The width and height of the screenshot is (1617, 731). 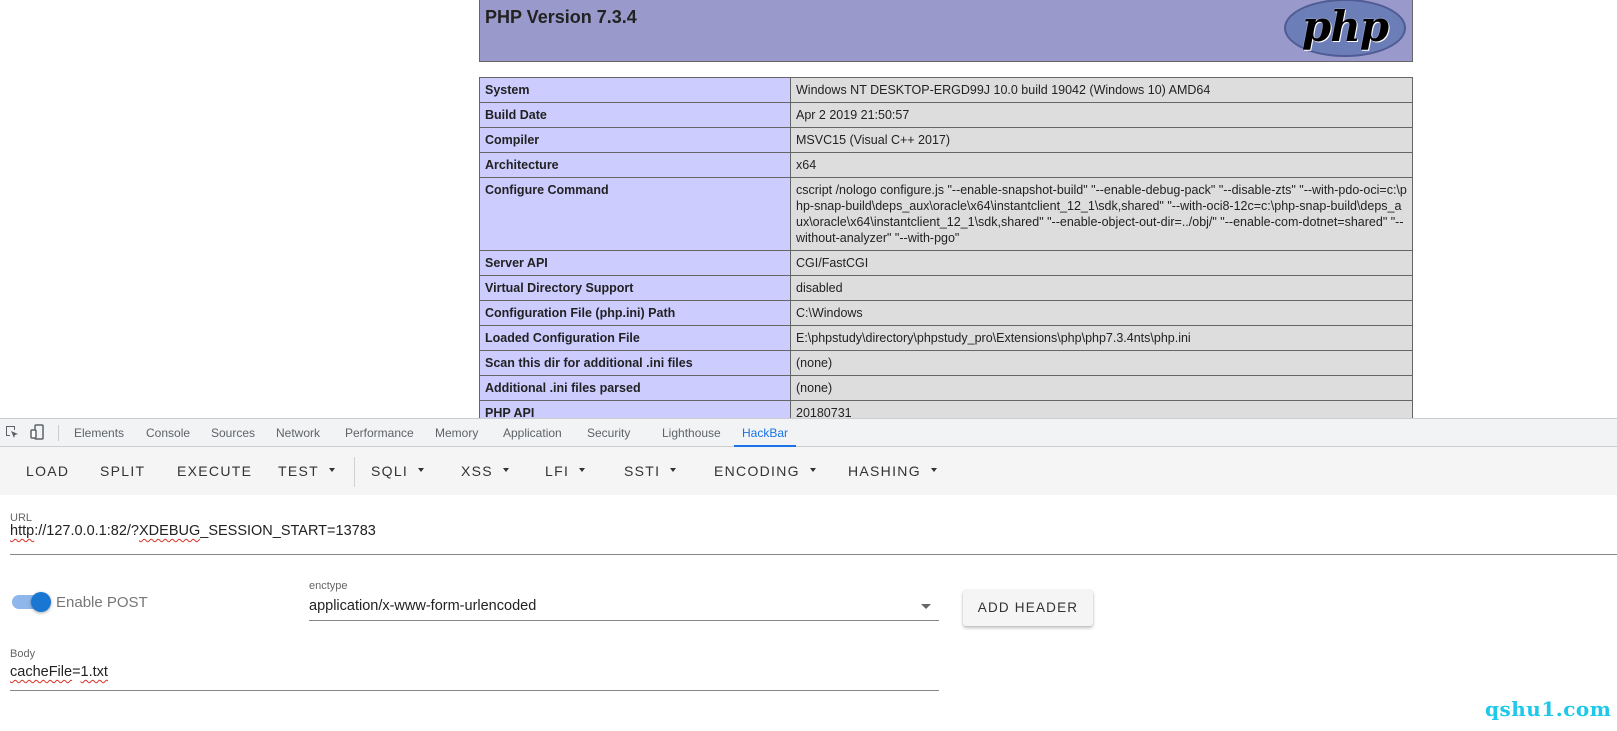 What do you see at coordinates (635, 165) in the screenshot?
I see `row-key: Architecture` at bounding box center [635, 165].